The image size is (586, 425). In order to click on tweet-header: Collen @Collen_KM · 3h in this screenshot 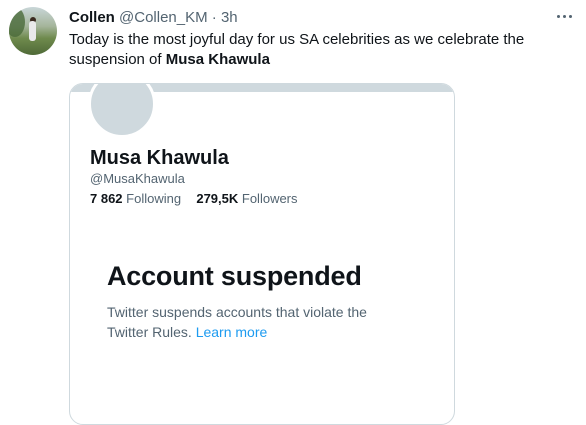, I will do `click(153, 18)`.